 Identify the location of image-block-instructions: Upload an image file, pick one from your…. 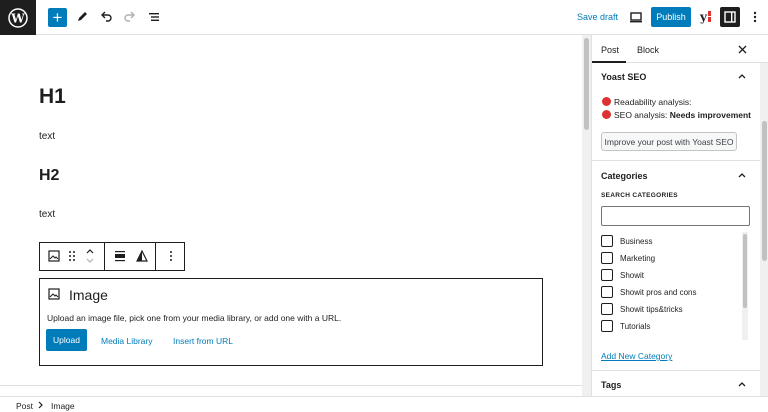
(194, 318).